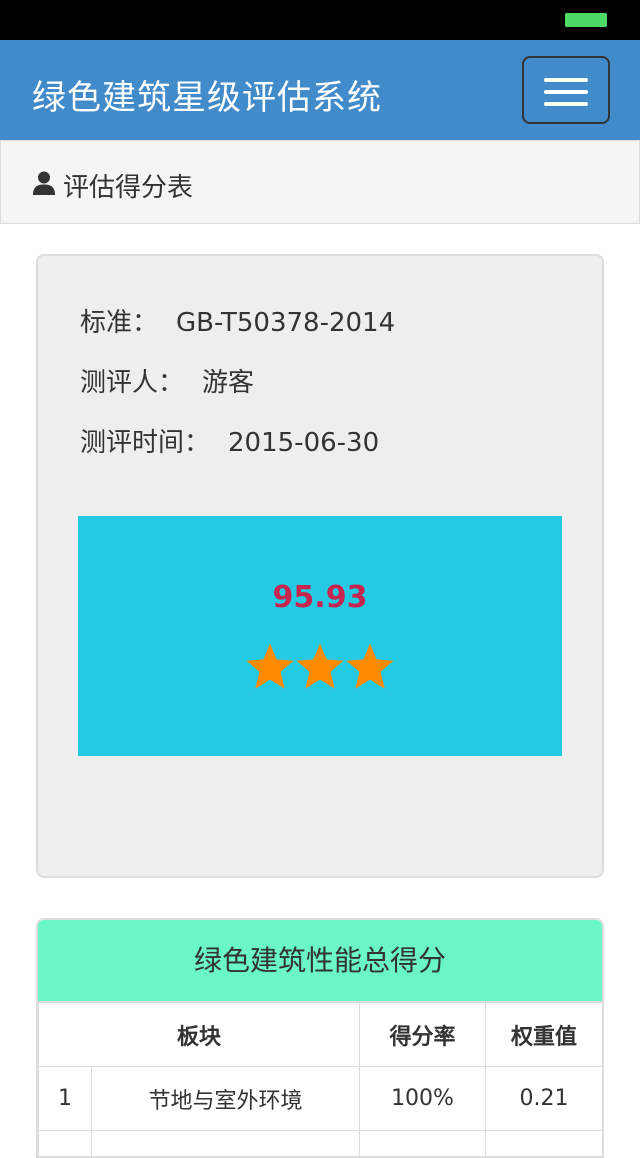 This screenshot has height=1158, width=640. I want to click on row-rate, so click(423, 1144).